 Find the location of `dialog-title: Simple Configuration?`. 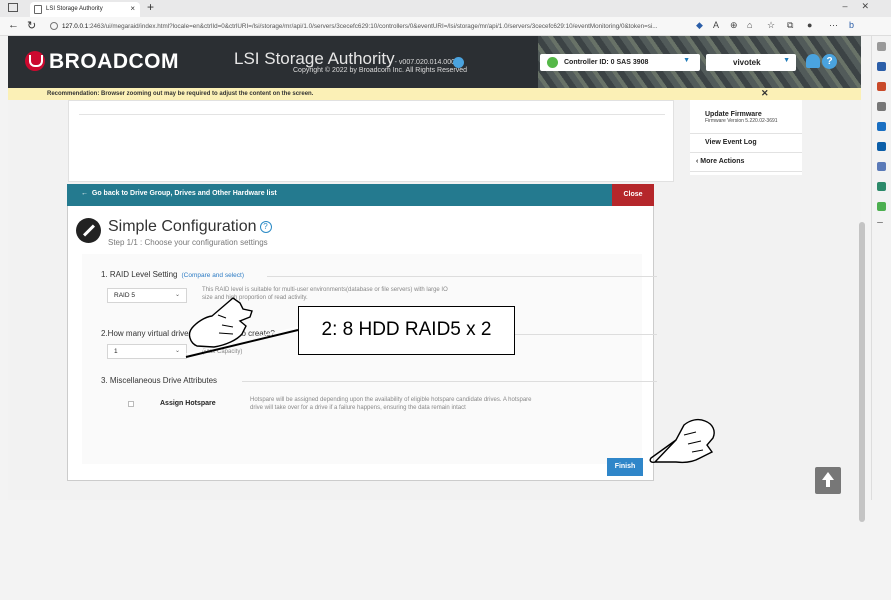

dialog-title: Simple Configuration? is located at coordinates (190, 227).